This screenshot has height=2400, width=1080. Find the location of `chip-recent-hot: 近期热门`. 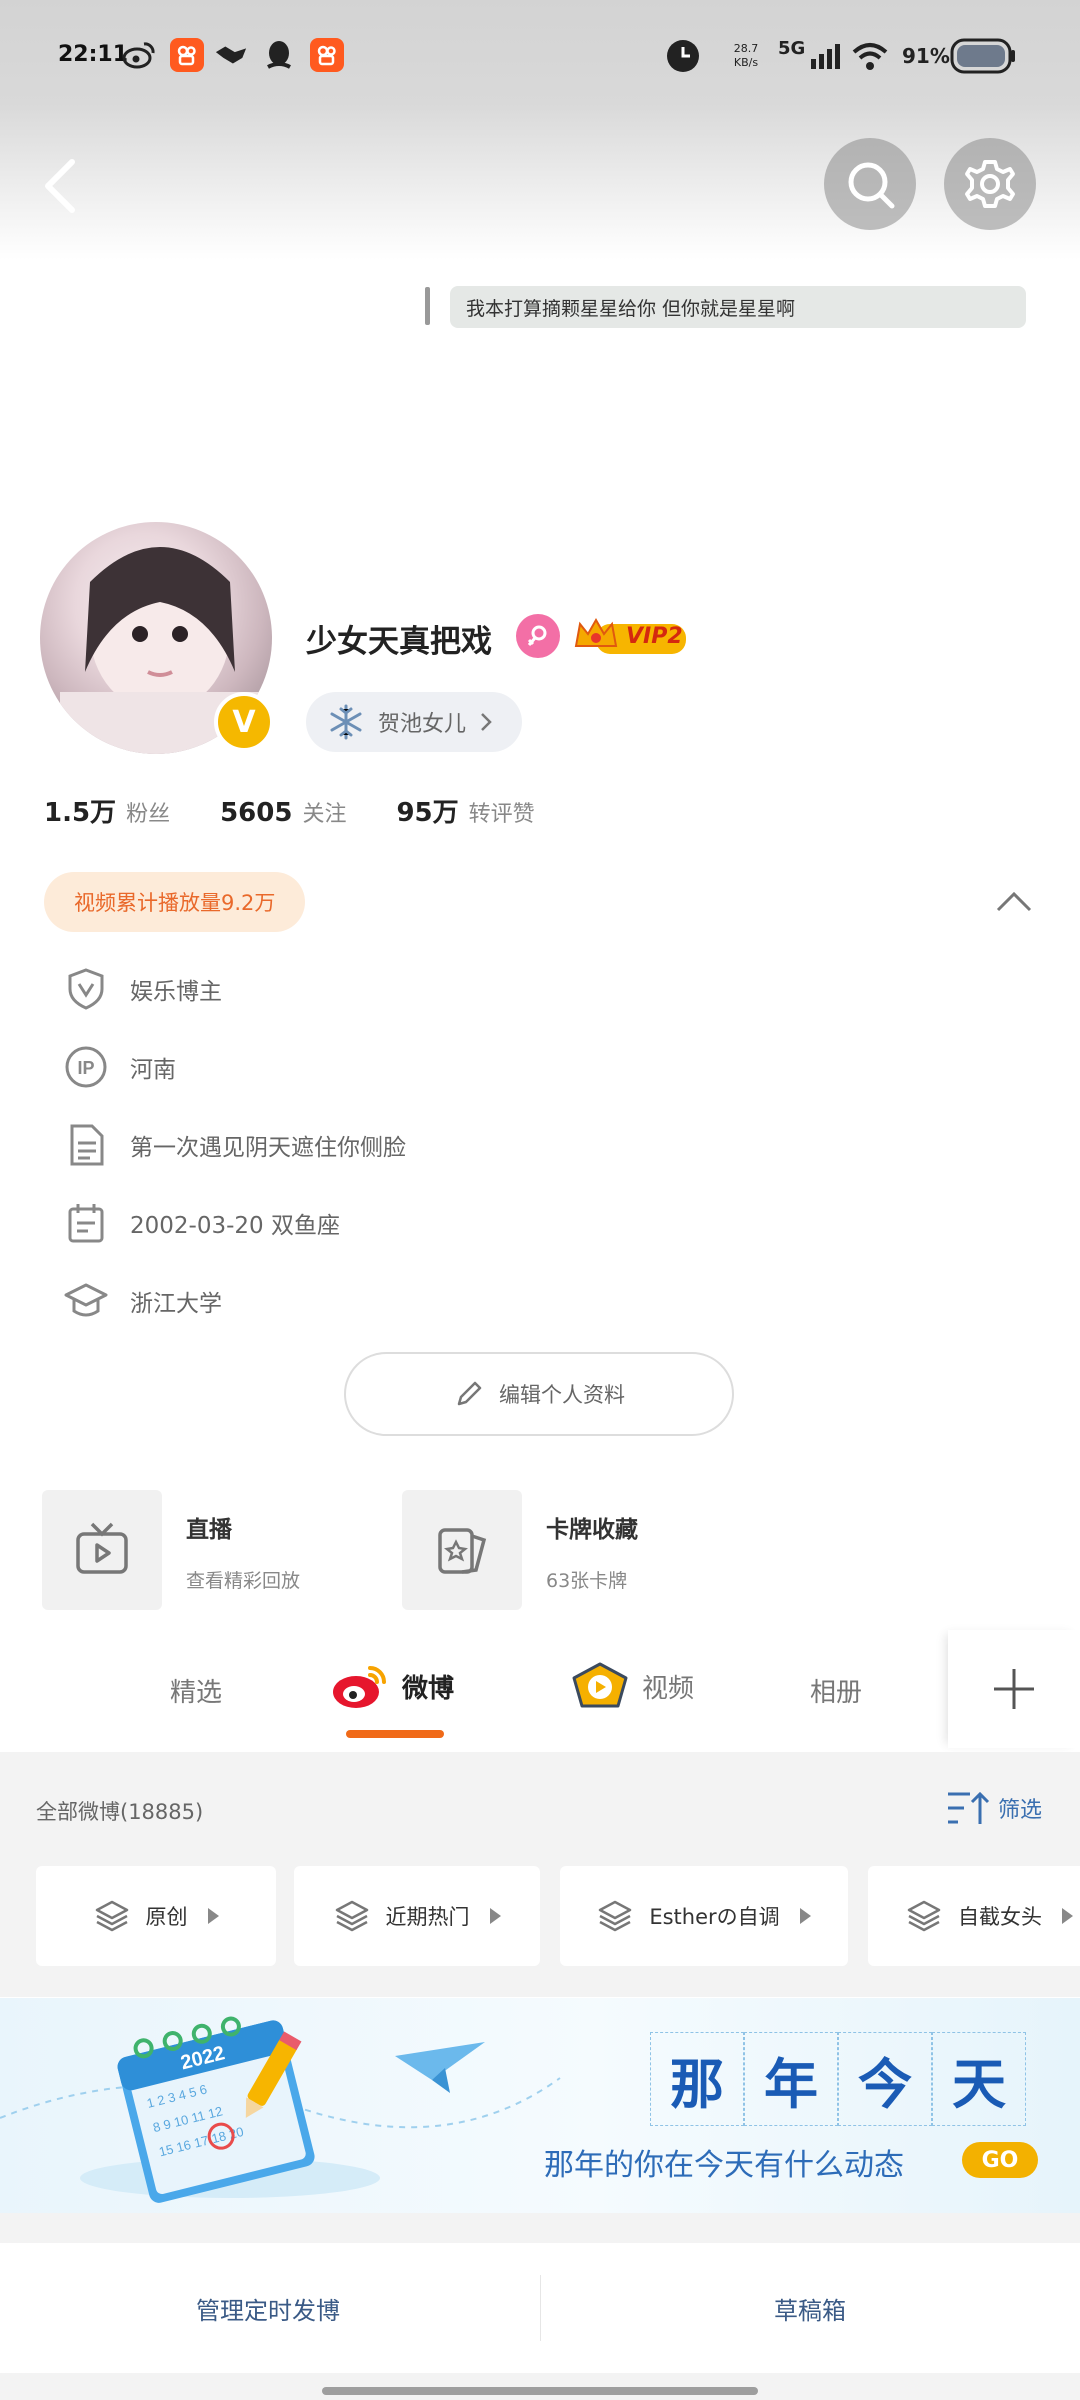

chip-recent-hot: 近期热门 is located at coordinates (417, 1916).